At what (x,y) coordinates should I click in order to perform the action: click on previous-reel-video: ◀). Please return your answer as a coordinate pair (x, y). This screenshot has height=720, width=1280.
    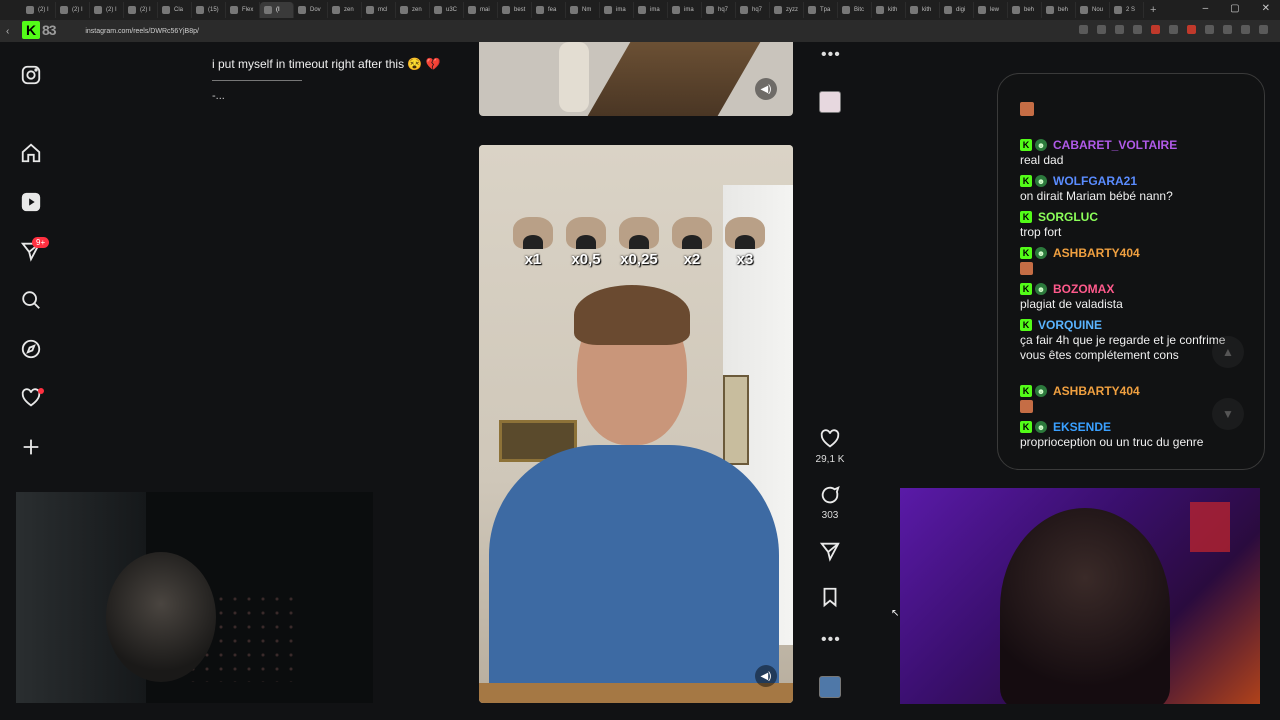
    Looking at the image, I should click on (636, 79).